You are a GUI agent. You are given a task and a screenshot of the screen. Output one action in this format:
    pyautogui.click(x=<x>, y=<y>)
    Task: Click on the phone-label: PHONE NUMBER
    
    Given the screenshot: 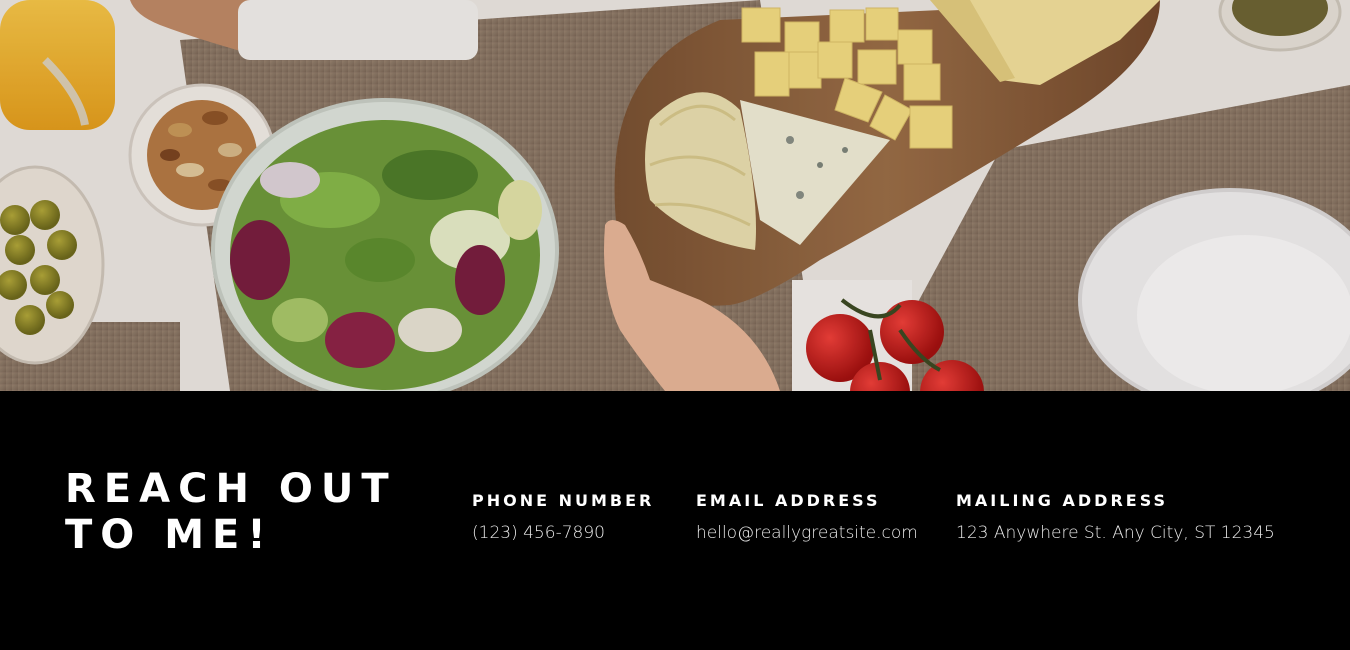 What is the action you would take?
    pyautogui.click(x=563, y=500)
    